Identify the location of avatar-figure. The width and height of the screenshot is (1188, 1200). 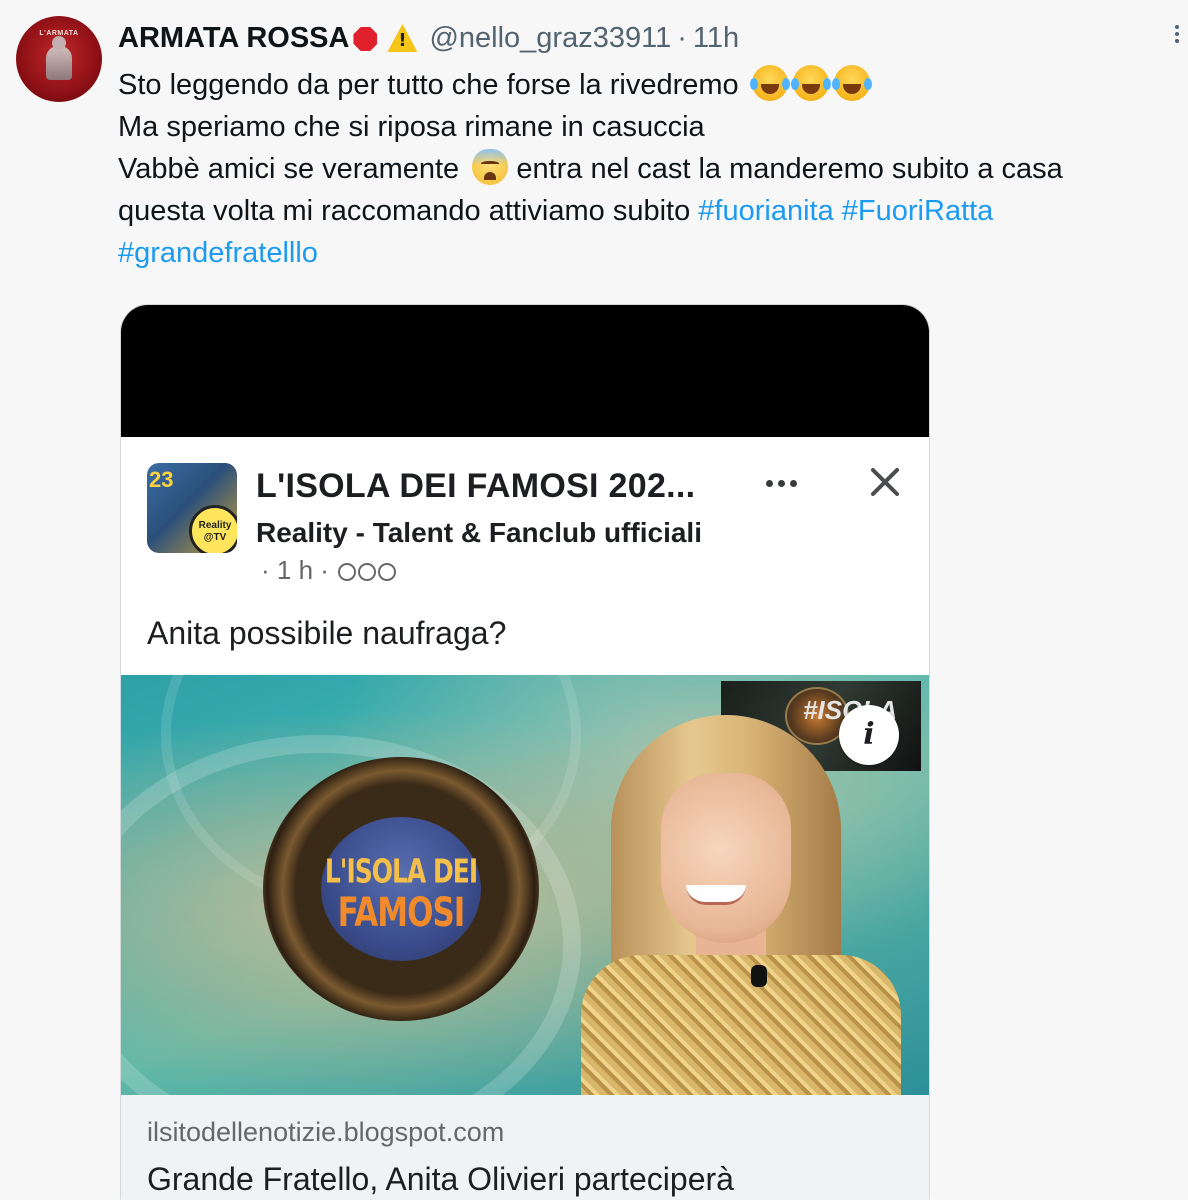
(59, 58).